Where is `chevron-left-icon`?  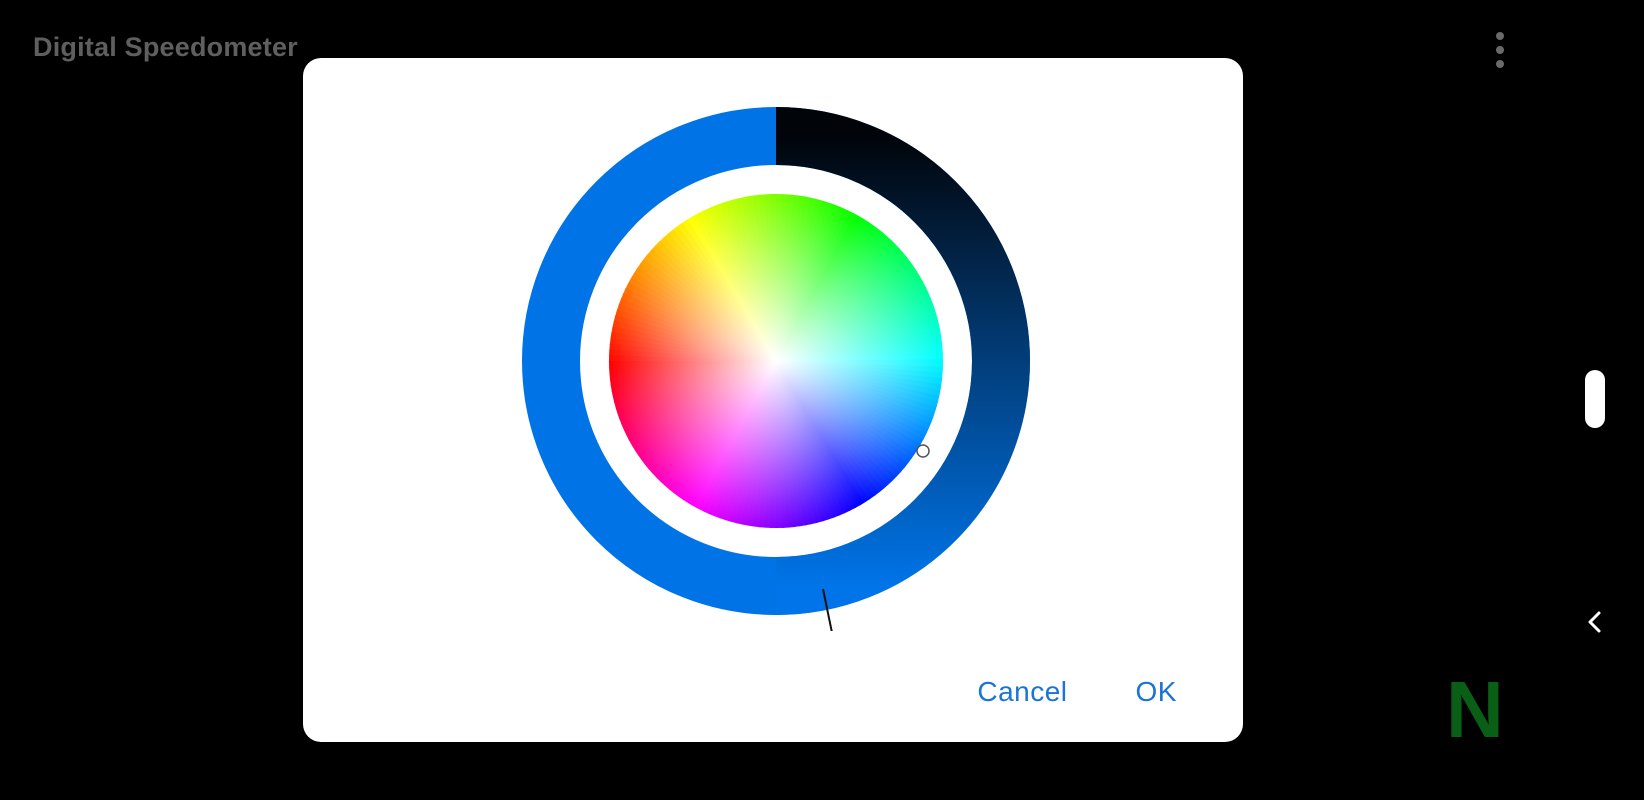 chevron-left-icon is located at coordinates (1595, 622).